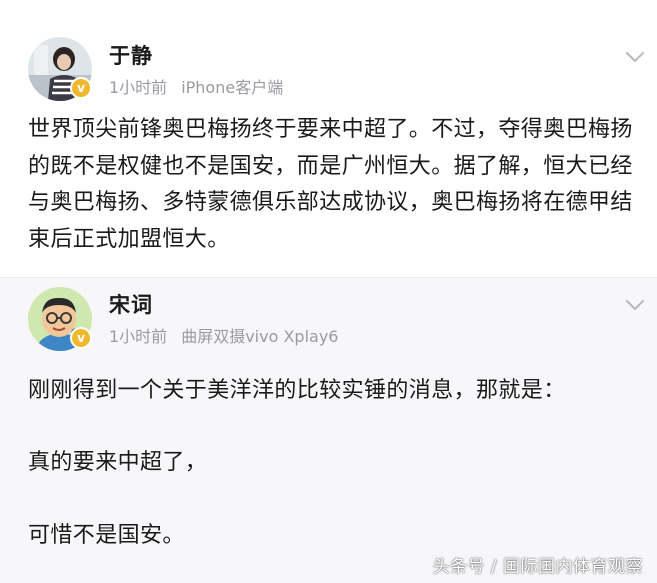  I want to click on post-meta: 1小时前 曲屏双摄vivo Xplay6, so click(223, 335).